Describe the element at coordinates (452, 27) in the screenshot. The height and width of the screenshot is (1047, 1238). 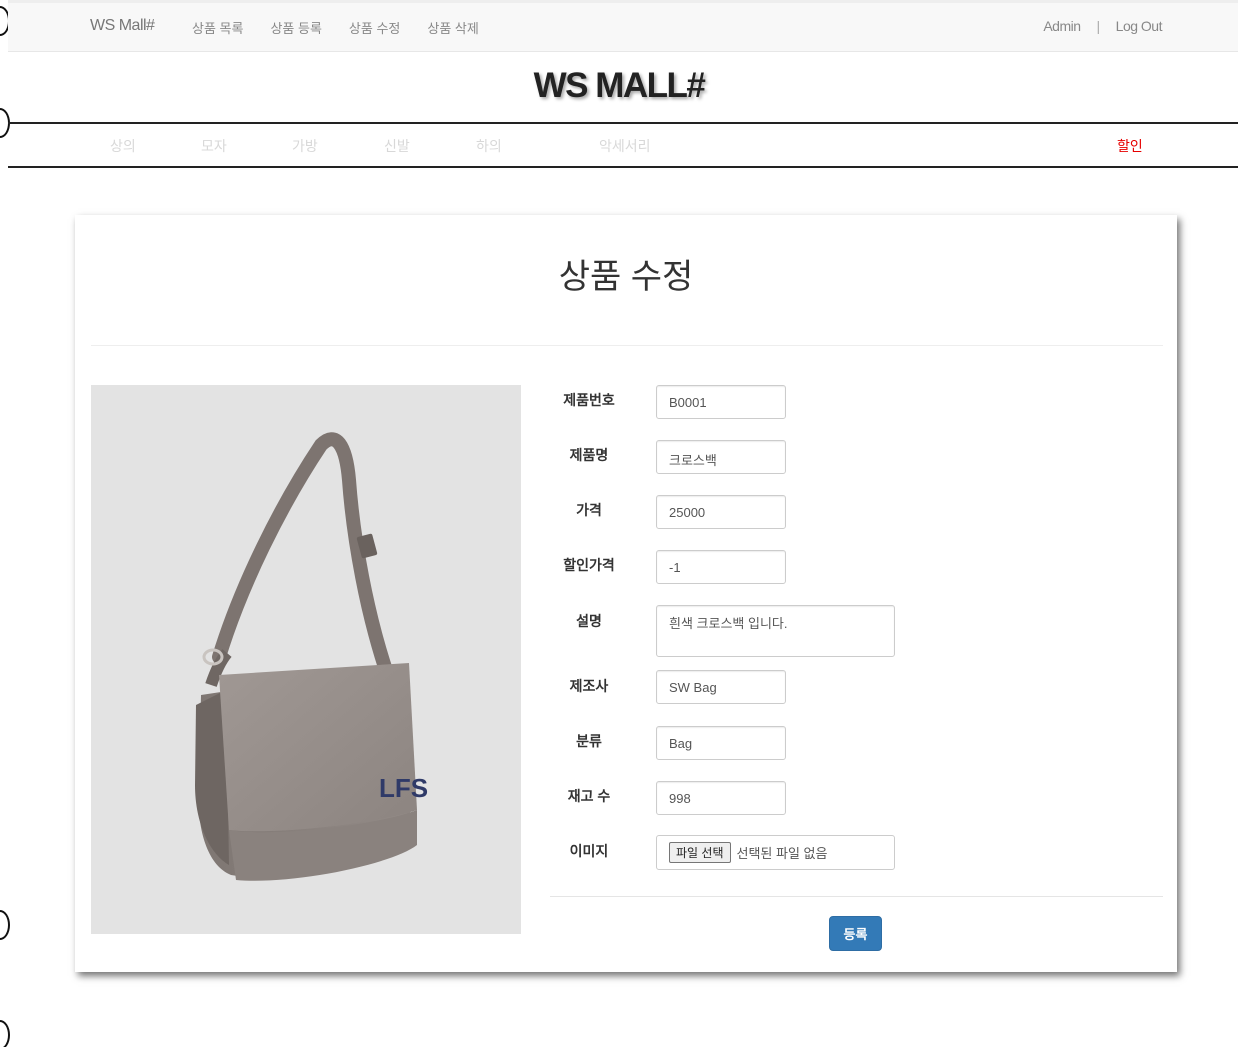
I see `menu-item-product-delete: 상품 삭제` at that location.